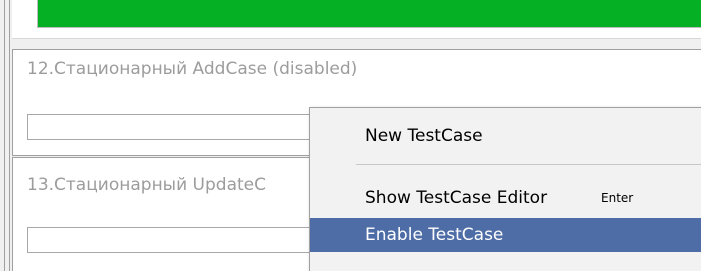 The image size is (701, 271). What do you see at coordinates (434, 235) in the screenshot?
I see `menu-item-label: Enable TestCase` at bounding box center [434, 235].